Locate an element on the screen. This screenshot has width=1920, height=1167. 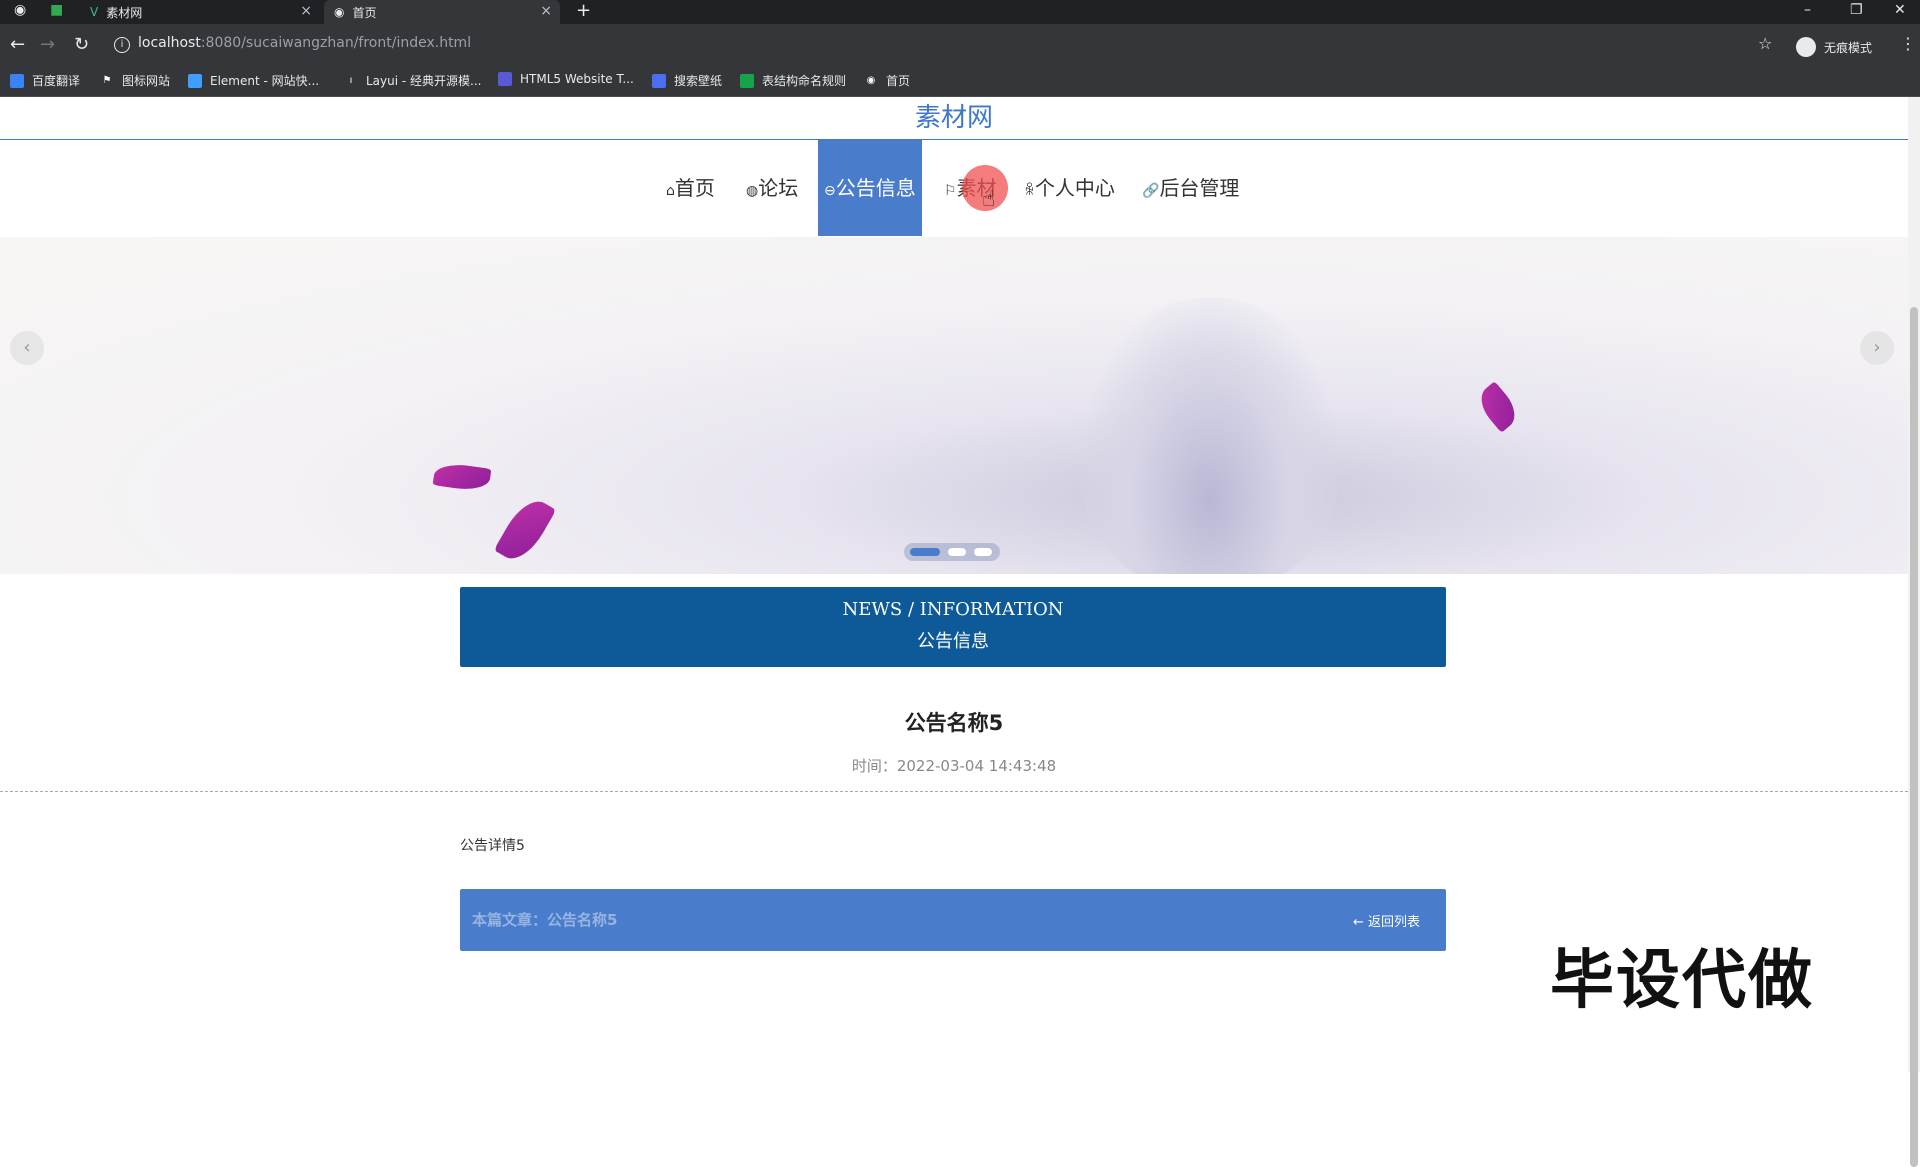
bookmark-label: 搜索壁纸 is located at coordinates (698, 81).